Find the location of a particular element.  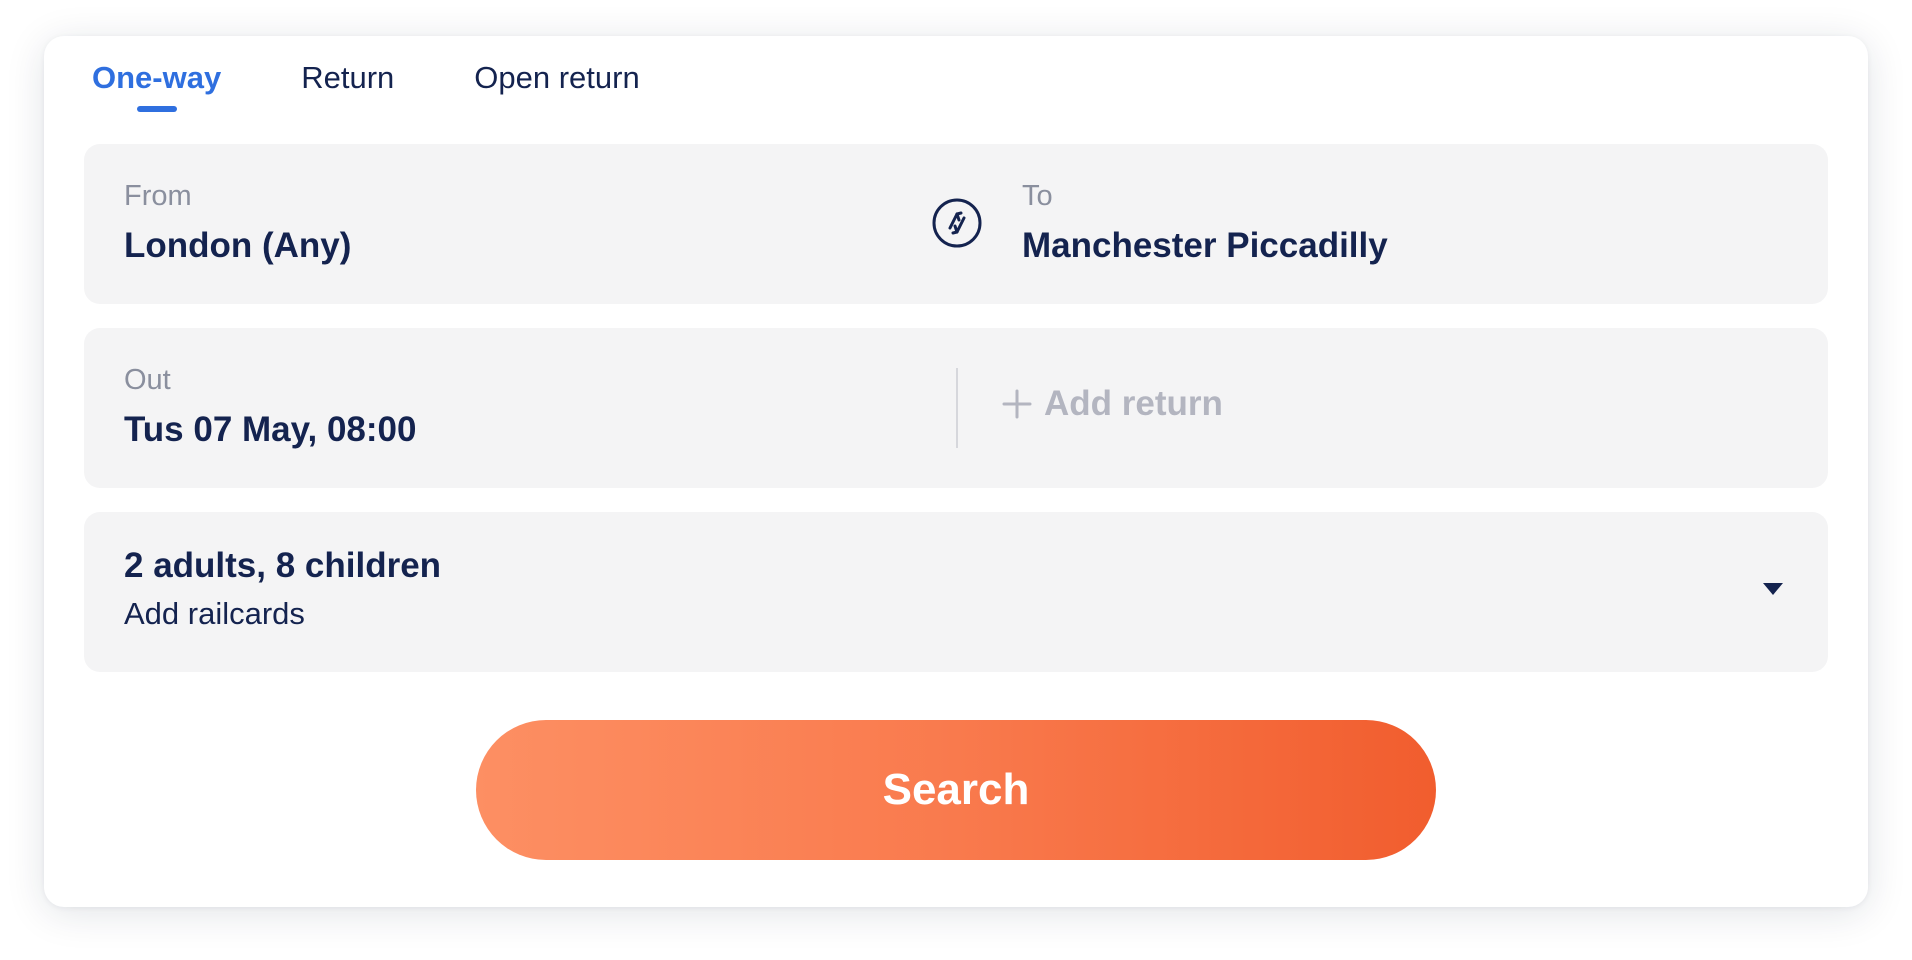

caret-down-icon is located at coordinates (1773, 589).